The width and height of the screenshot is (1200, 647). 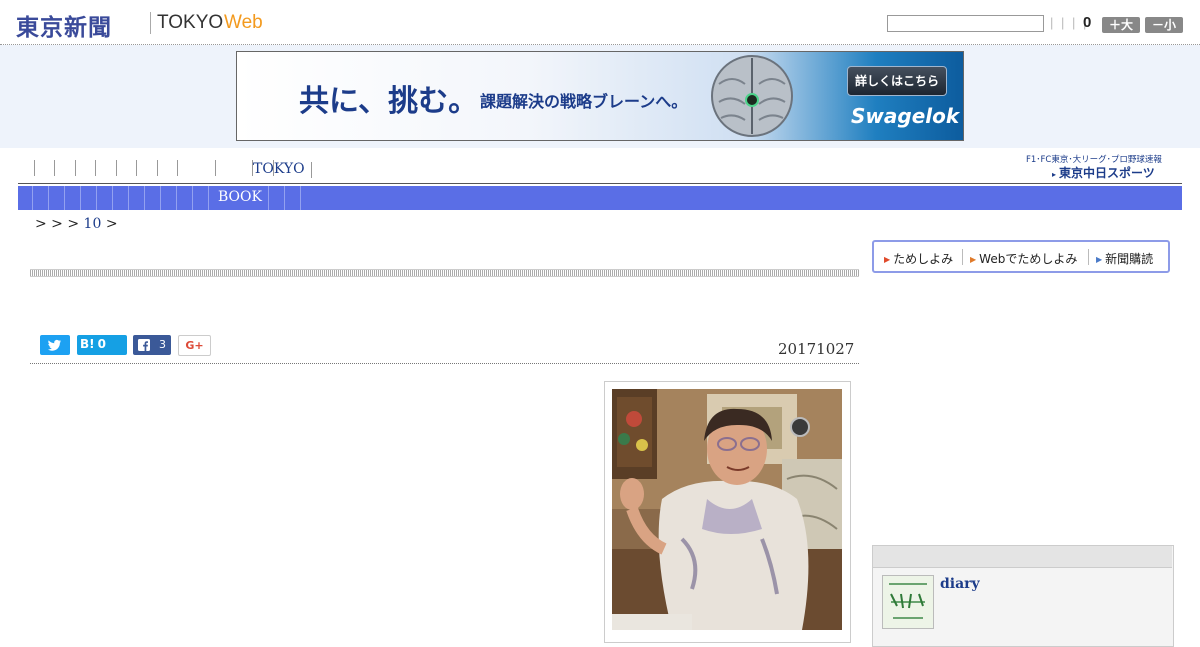 What do you see at coordinates (600, 198) in the screenshot?
I see `category-bar` at bounding box center [600, 198].